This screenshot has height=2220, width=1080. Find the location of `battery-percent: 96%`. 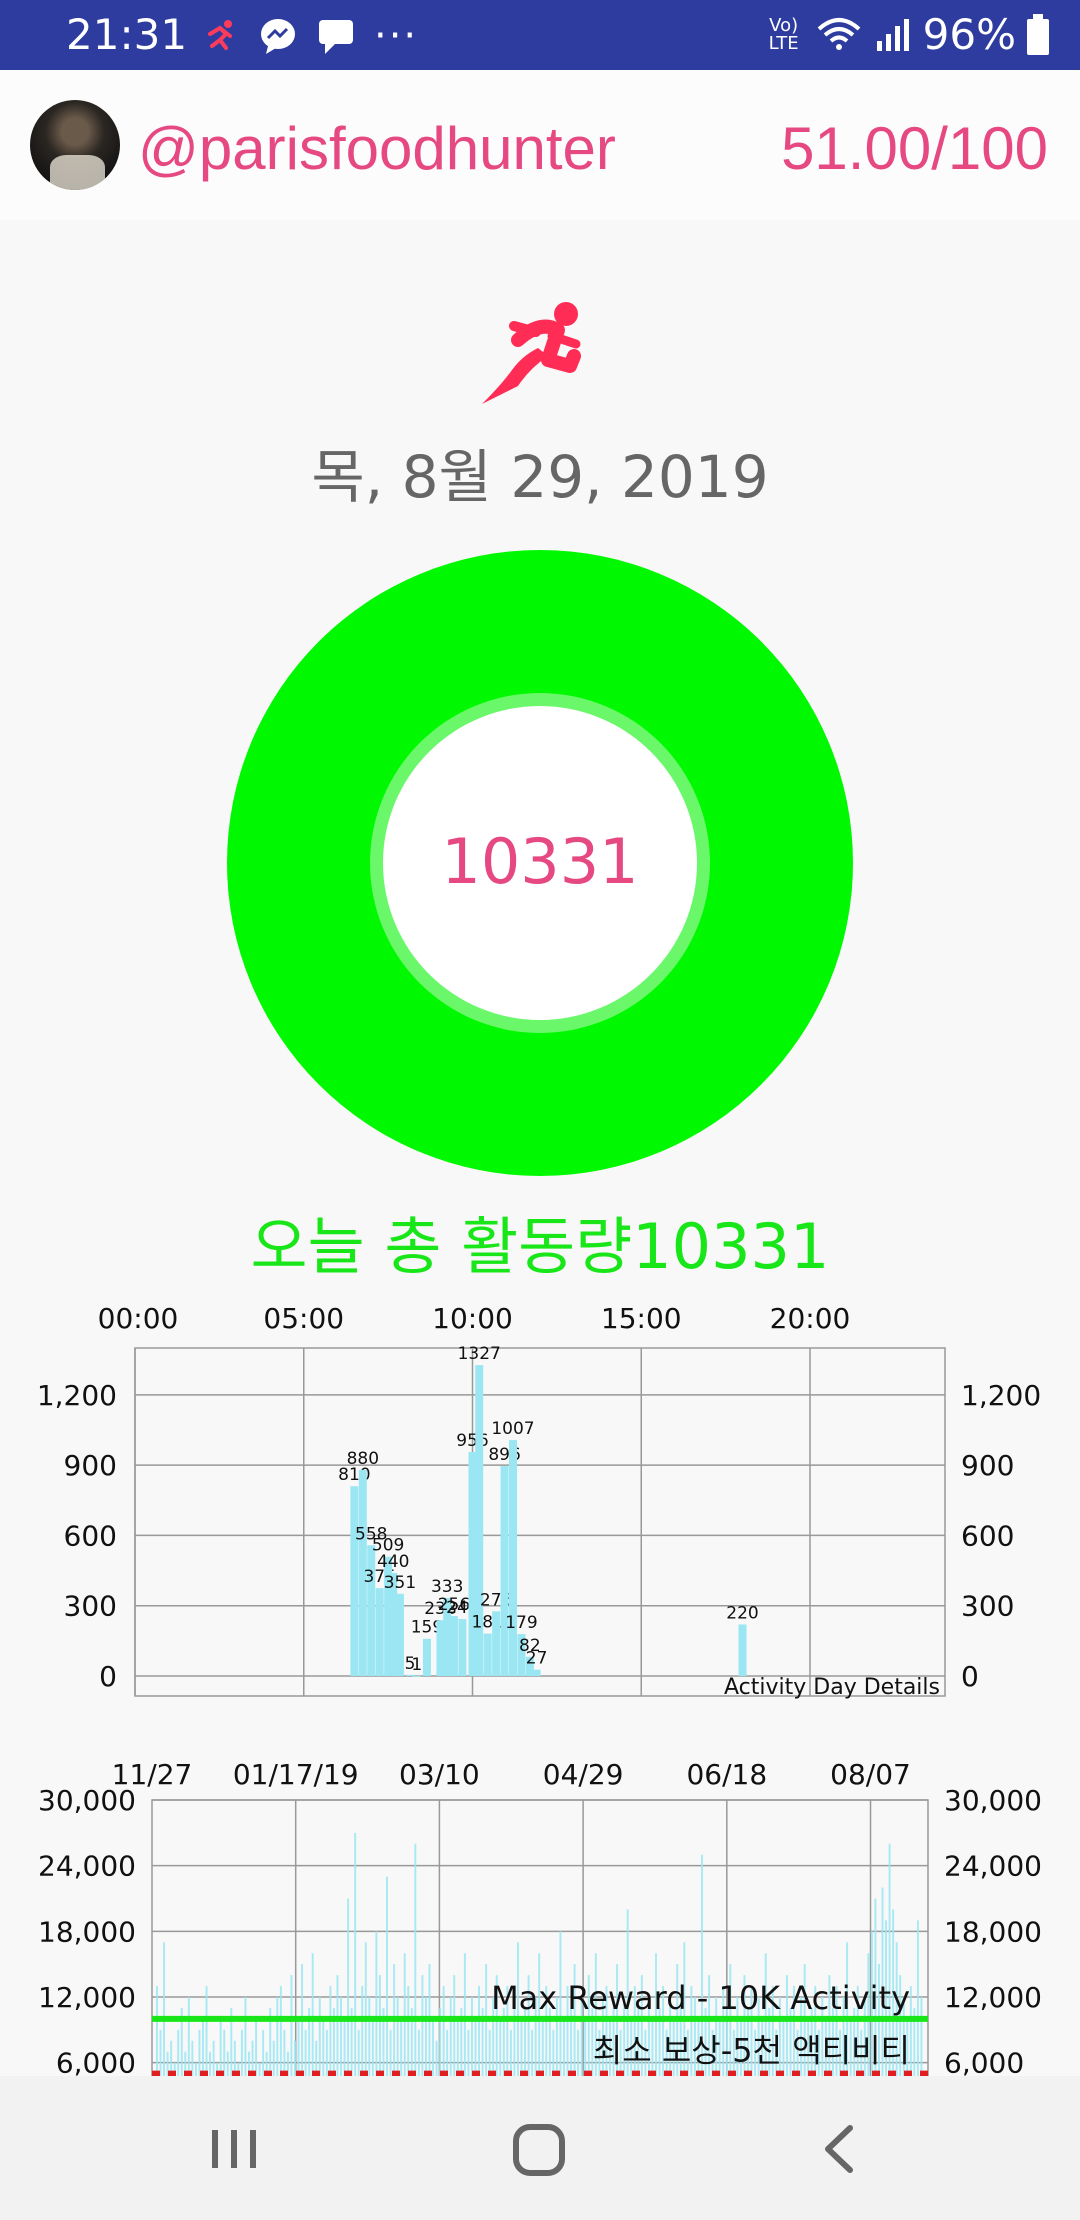

battery-percent: 96% is located at coordinates (969, 34).